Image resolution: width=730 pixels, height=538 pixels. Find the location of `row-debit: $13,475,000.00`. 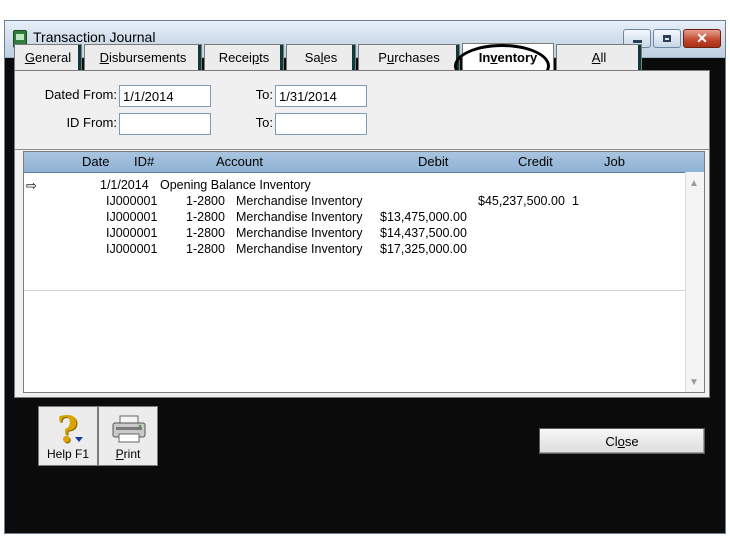

row-debit: $13,475,000.00 is located at coordinates (423, 217).